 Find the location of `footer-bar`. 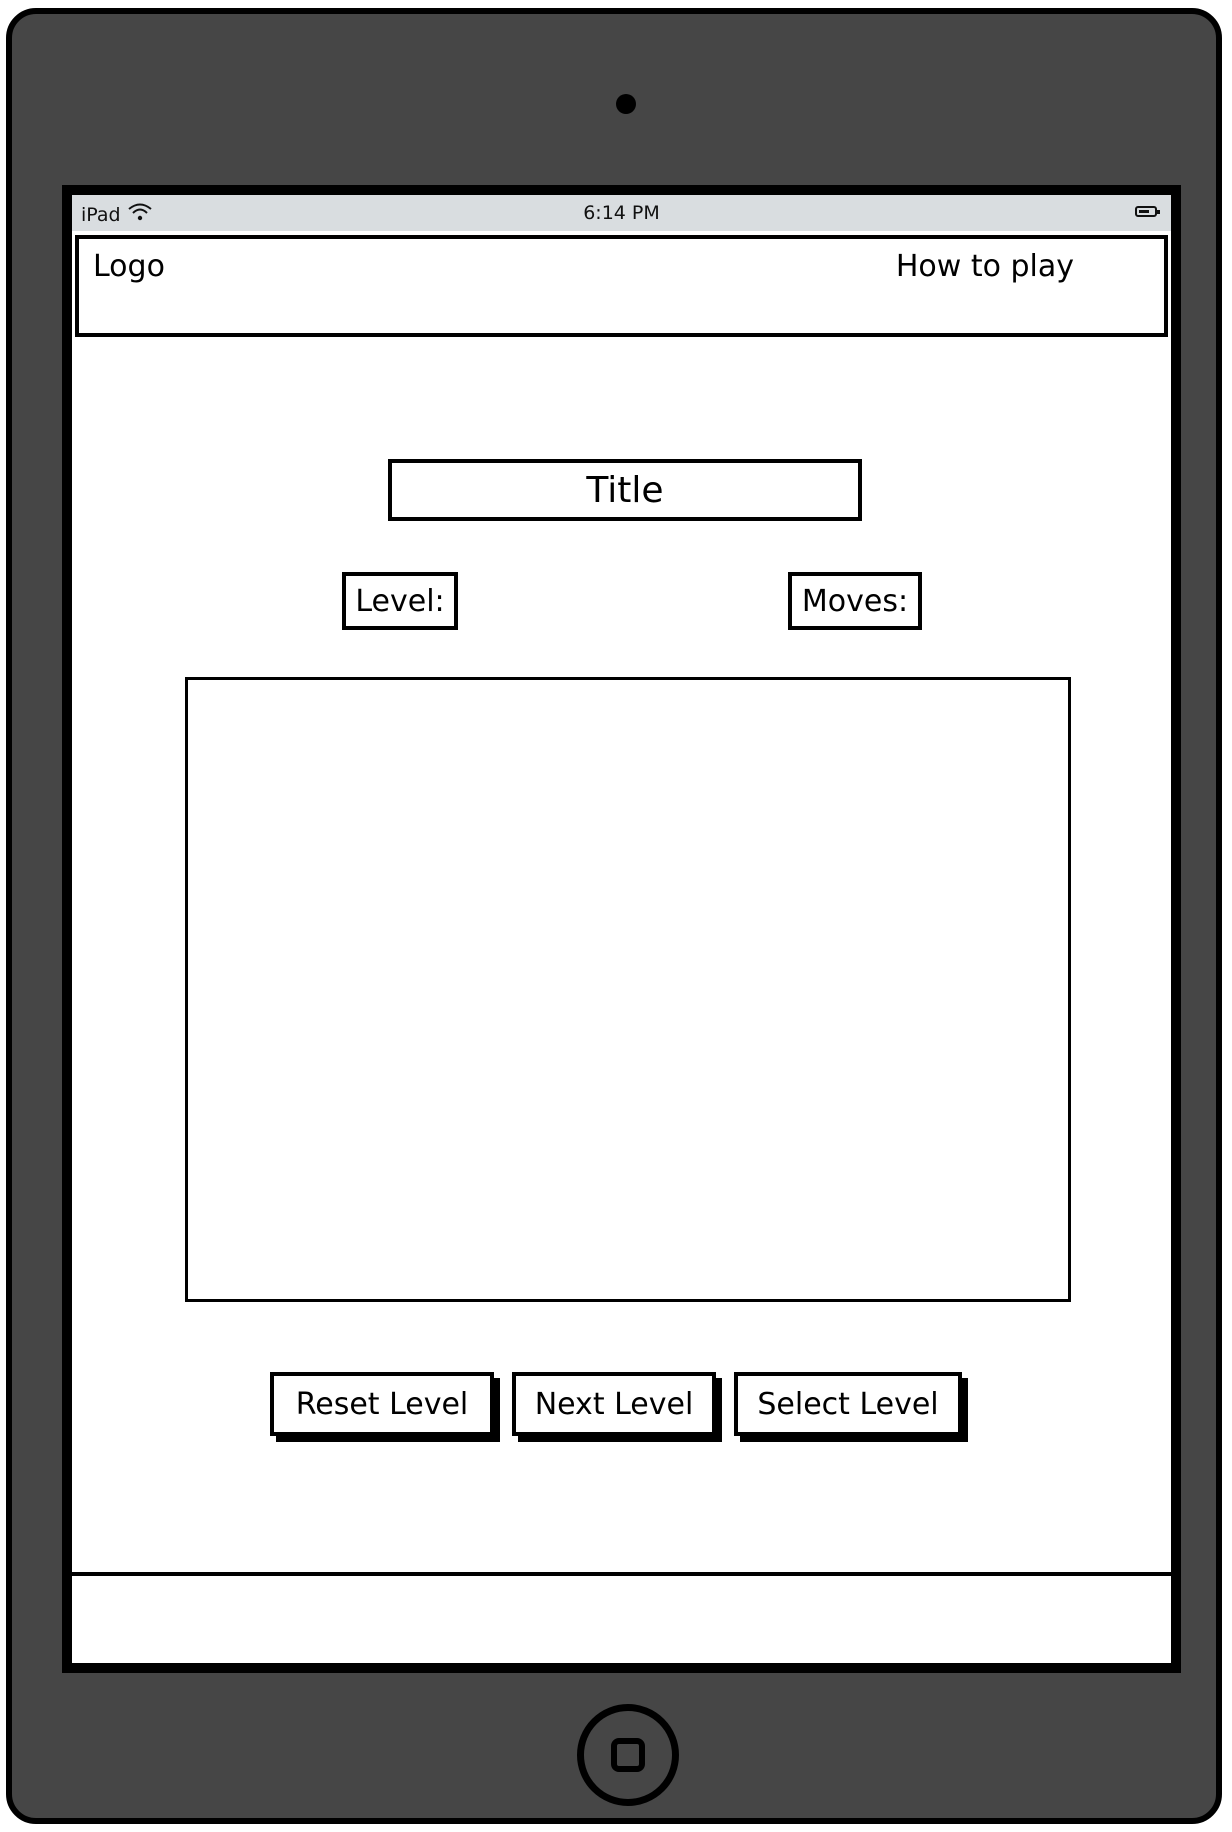

footer-bar is located at coordinates (621, 1617).